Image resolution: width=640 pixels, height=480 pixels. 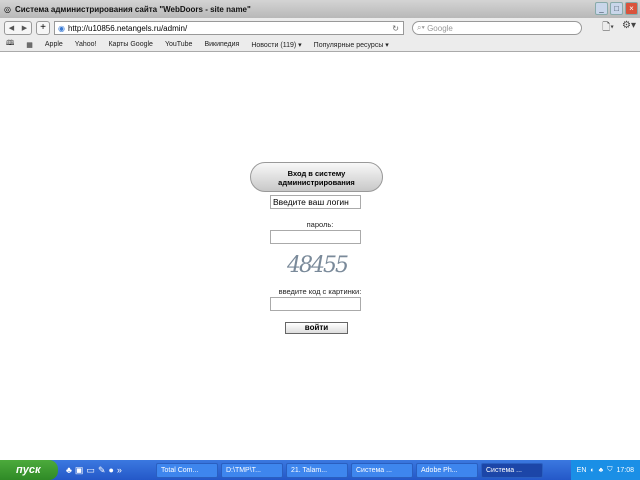 What do you see at coordinates (609, 470) in the screenshot?
I see `shield-icon: ⛉` at bounding box center [609, 470].